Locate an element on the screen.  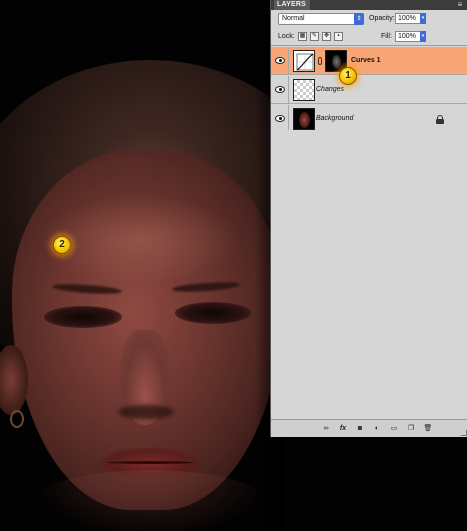
photo-chin is located at coordinates (150, 500).